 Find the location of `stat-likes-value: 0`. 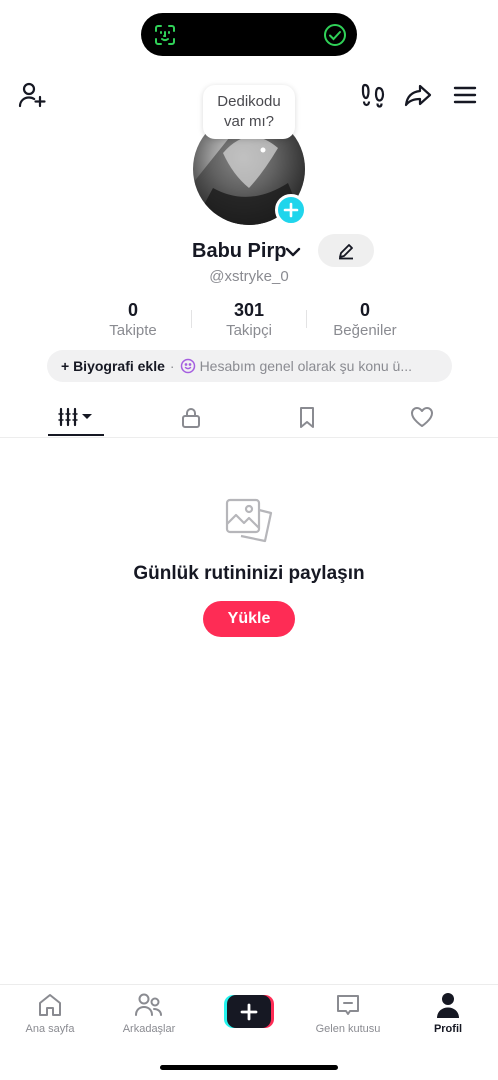

stat-likes-value: 0 is located at coordinates (364, 310).